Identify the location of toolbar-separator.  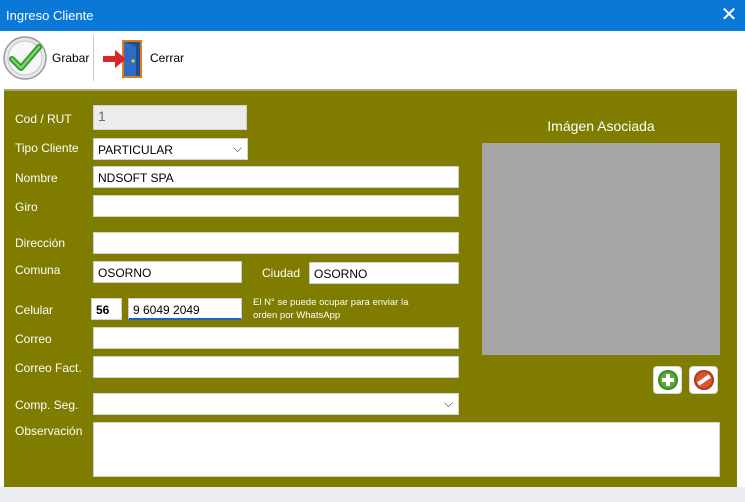
(93, 58).